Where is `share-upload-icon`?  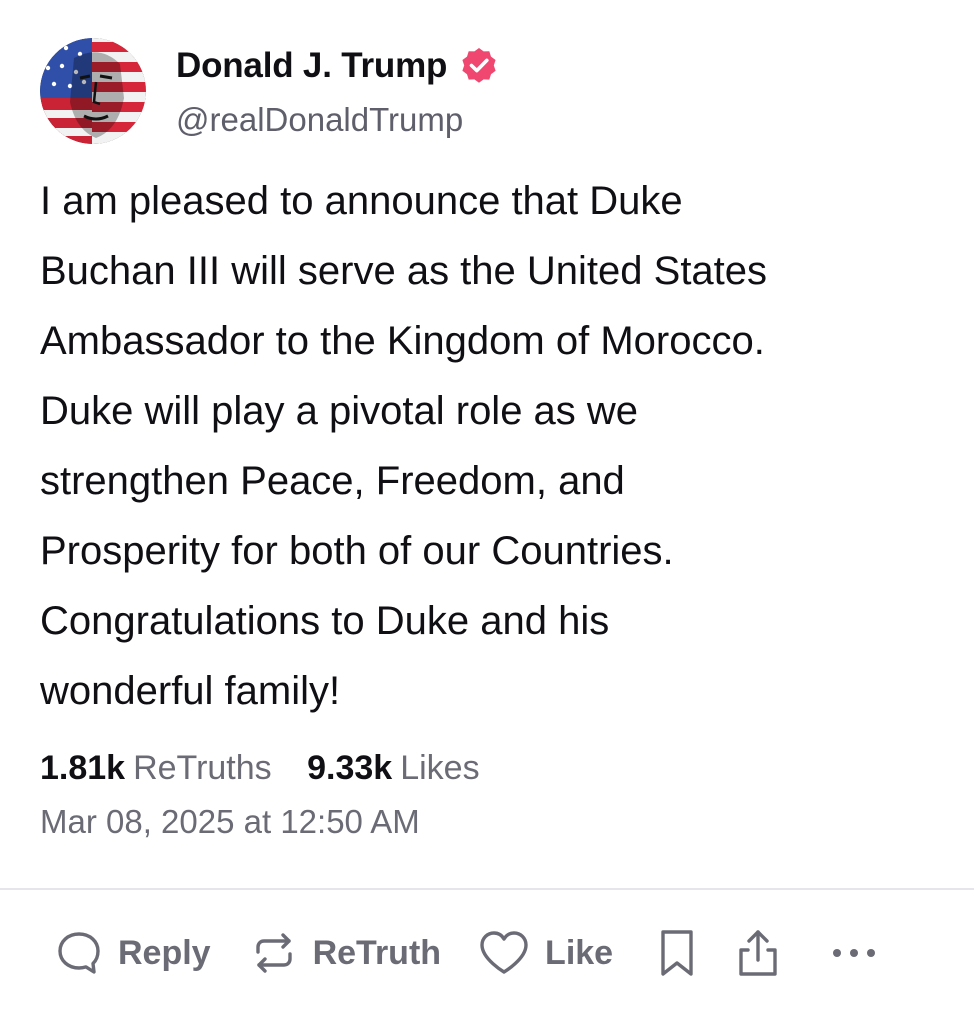 share-upload-icon is located at coordinates (758, 953).